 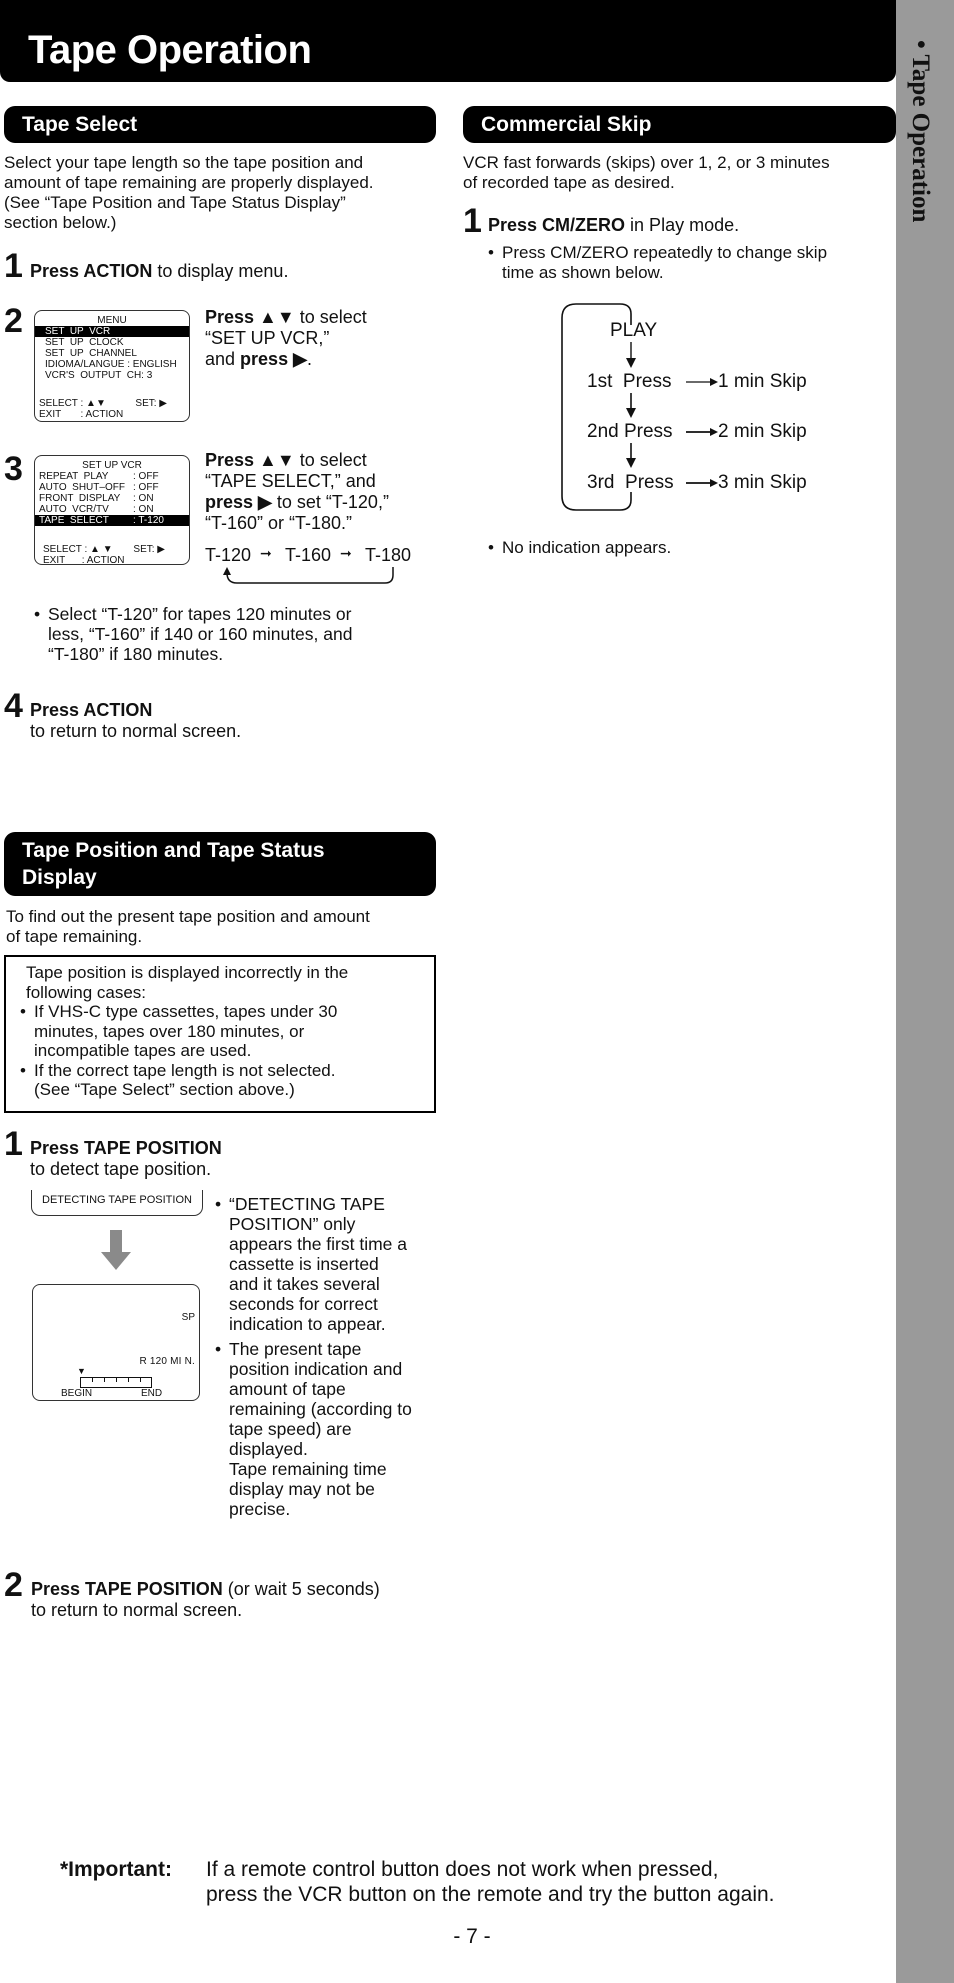 What do you see at coordinates (925, 991) in the screenshot?
I see `side-tab: • Tape Operation` at bounding box center [925, 991].